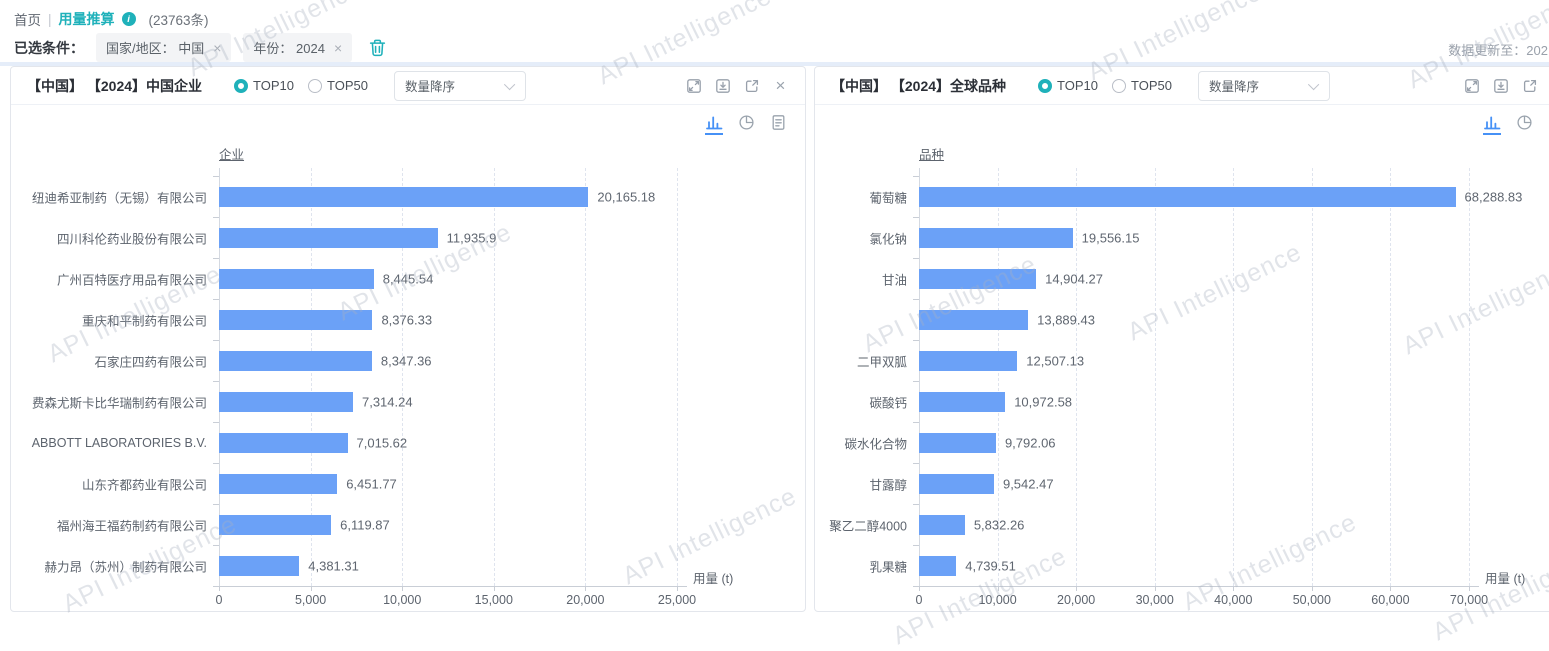 This screenshot has height=651, width=1549. What do you see at coordinates (232, 155) in the screenshot?
I see `y-axis-name: 企业` at bounding box center [232, 155].